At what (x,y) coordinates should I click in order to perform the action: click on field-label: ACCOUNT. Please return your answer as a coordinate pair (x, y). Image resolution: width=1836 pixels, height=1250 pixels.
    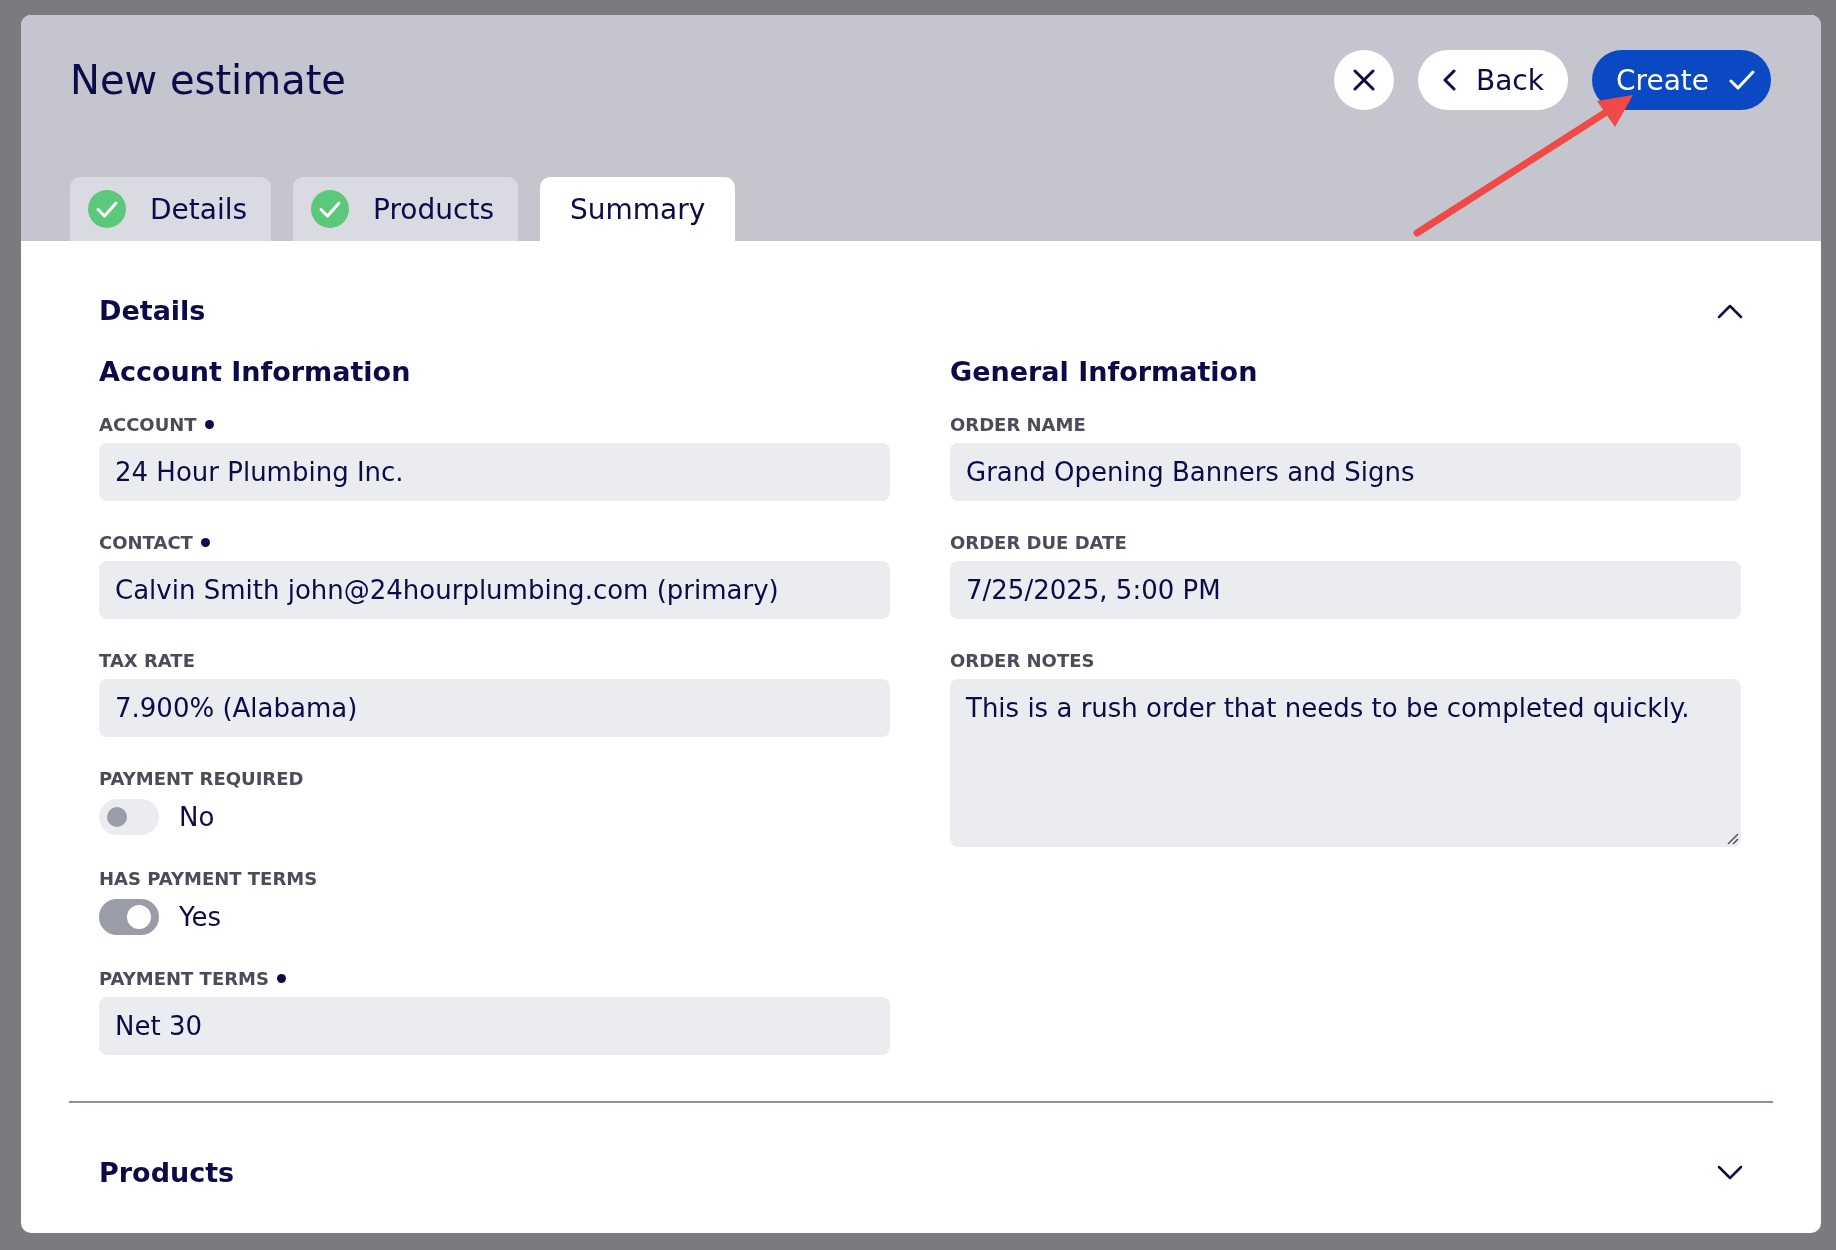
    Looking at the image, I should click on (148, 424).